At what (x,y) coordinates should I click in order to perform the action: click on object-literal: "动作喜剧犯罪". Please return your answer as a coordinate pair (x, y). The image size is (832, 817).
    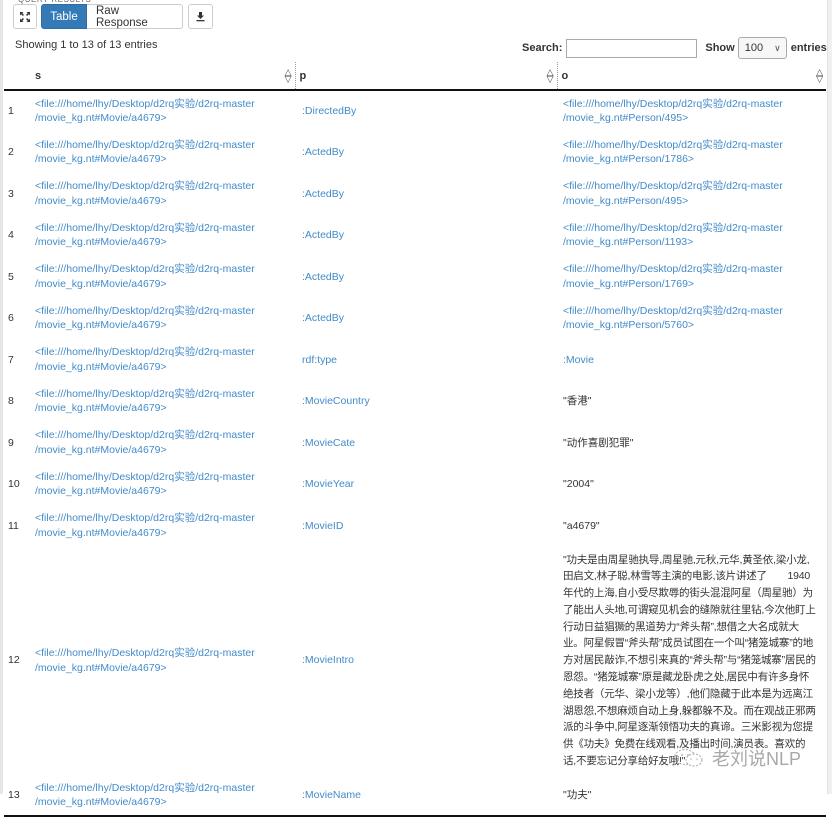
    Looking at the image, I should click on (598, 442).